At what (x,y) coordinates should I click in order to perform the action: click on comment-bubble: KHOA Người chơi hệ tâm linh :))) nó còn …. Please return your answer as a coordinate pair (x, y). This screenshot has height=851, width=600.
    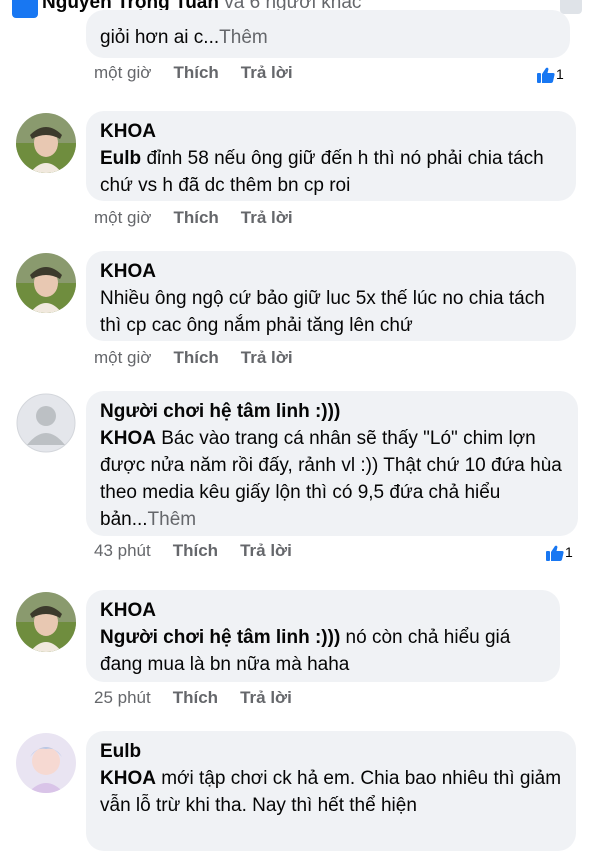
    Looking at the image, I should click on (323, 636).